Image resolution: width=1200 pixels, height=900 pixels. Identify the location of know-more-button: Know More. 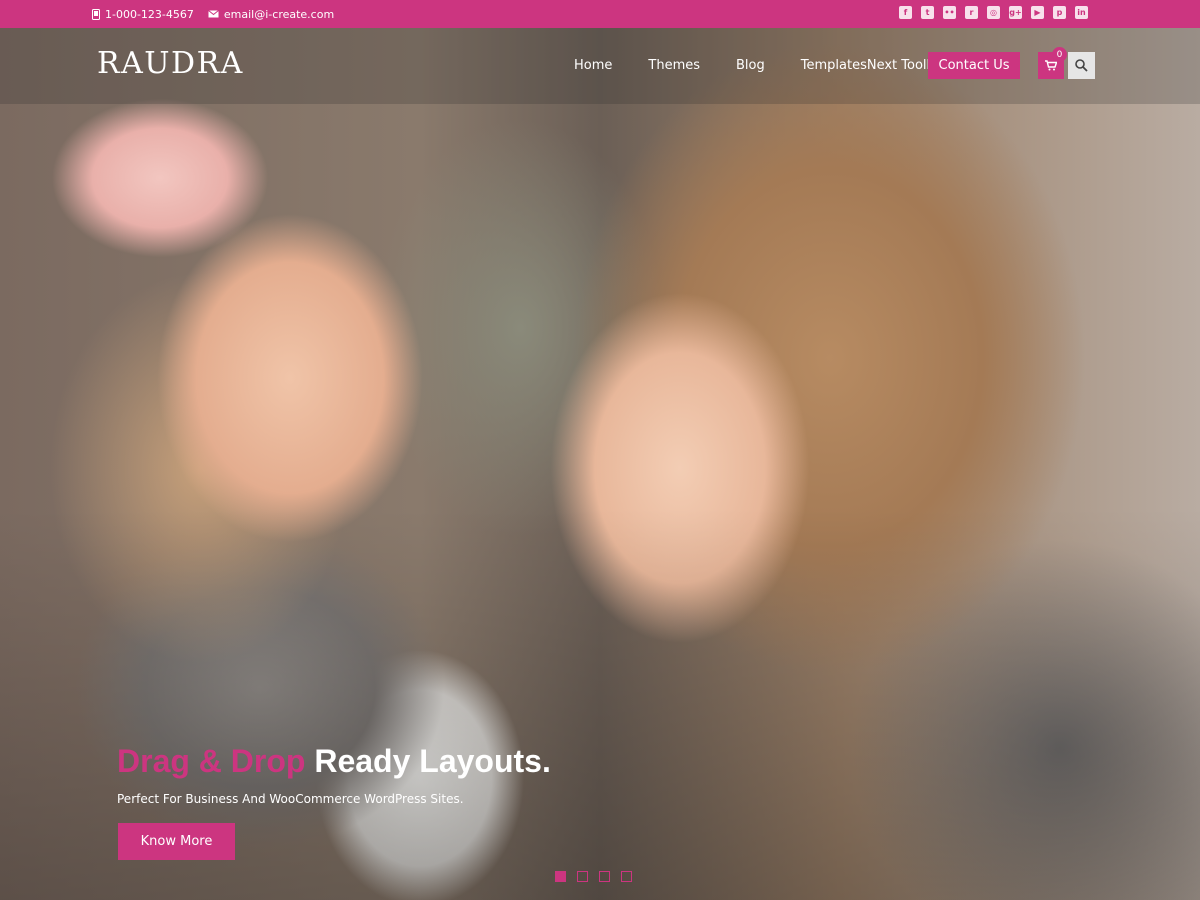
(176, 841).